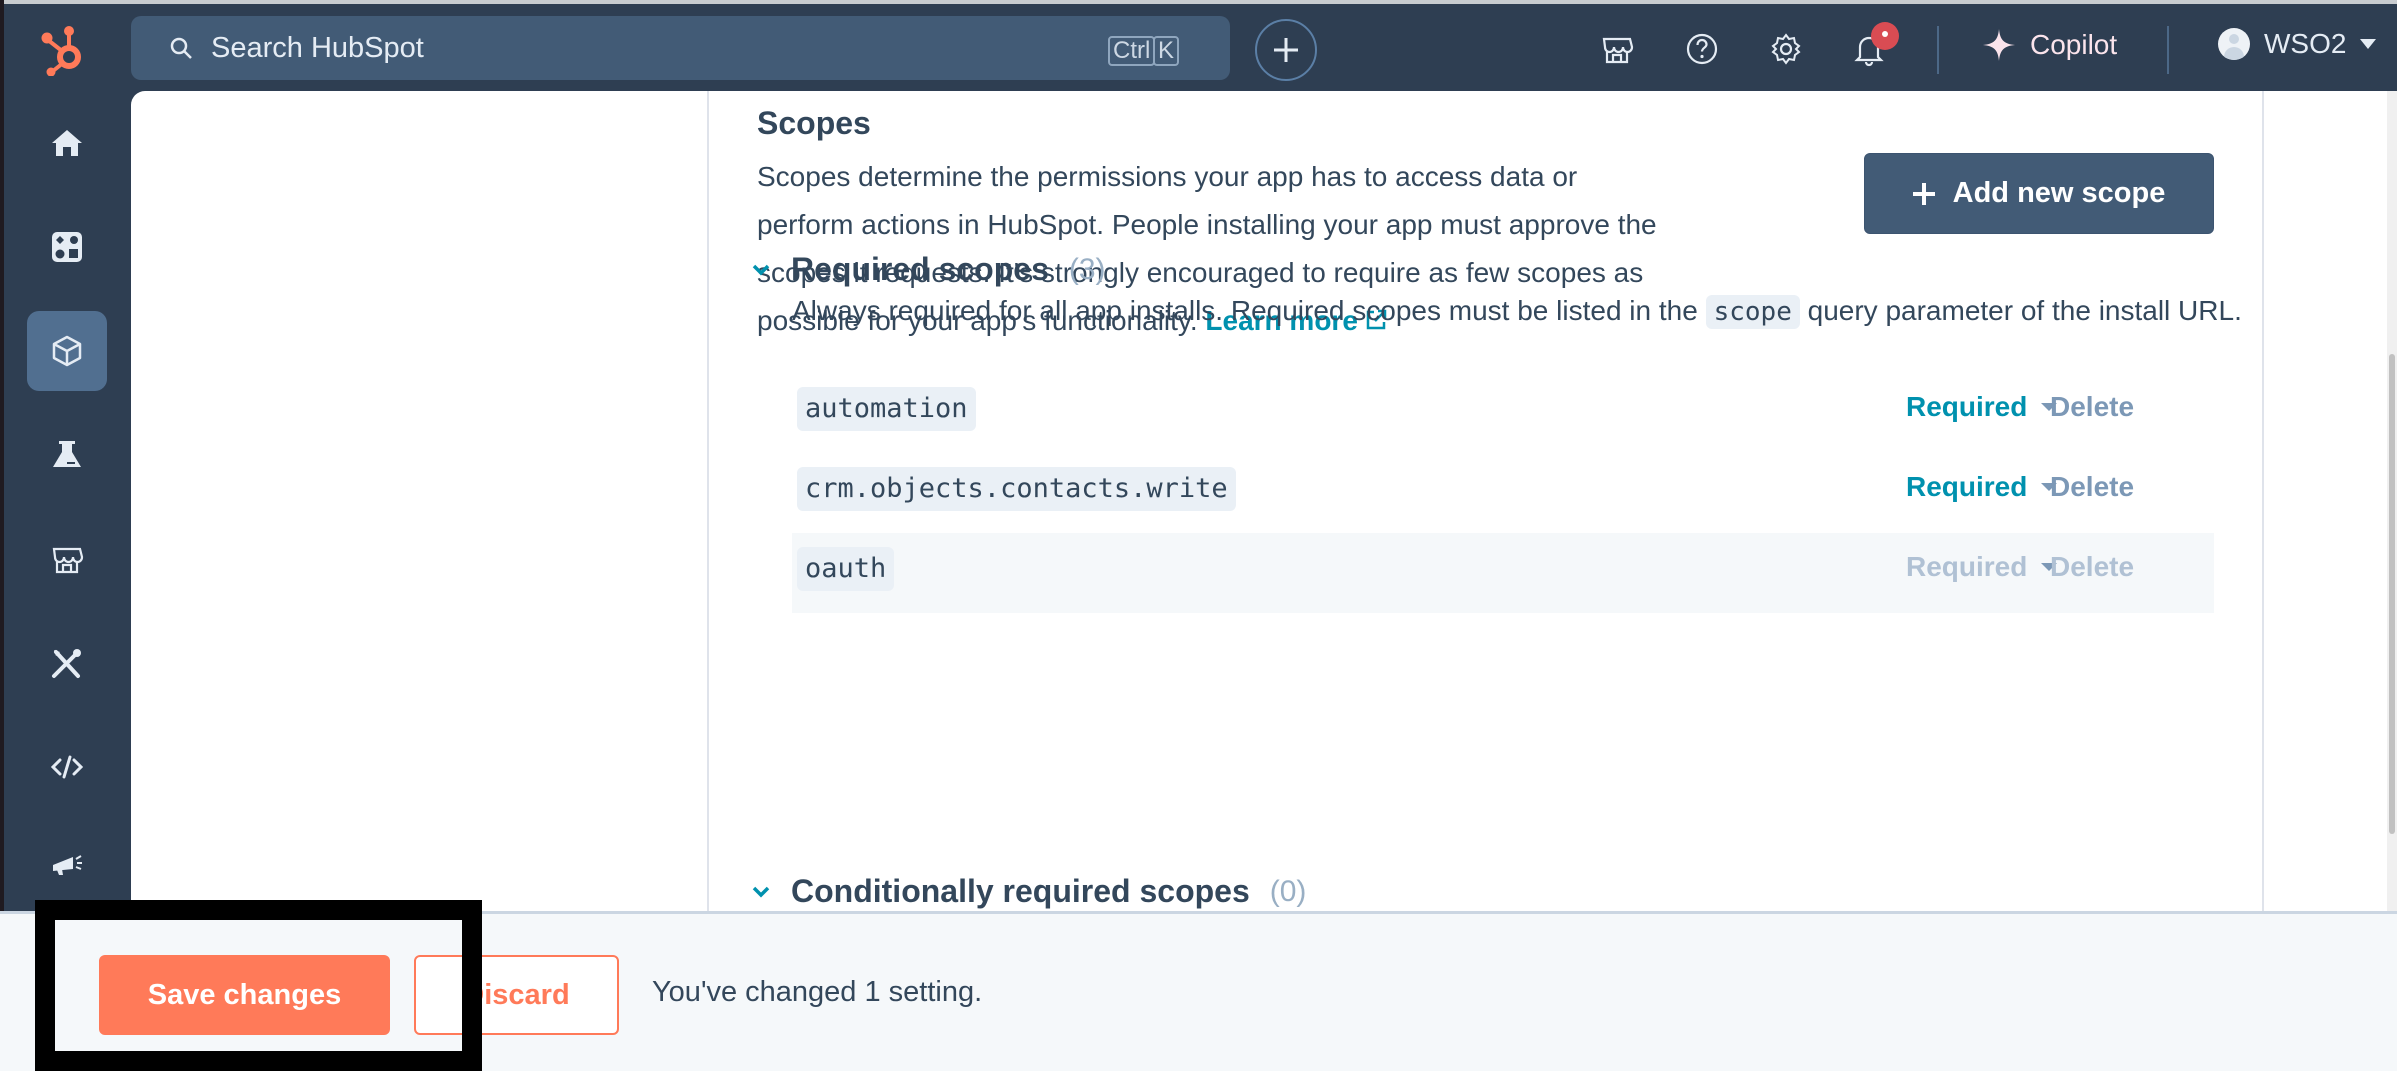 The width and height of the screenshot is (2397, 1071). I want to click on help-icon, so click(1702, 49).